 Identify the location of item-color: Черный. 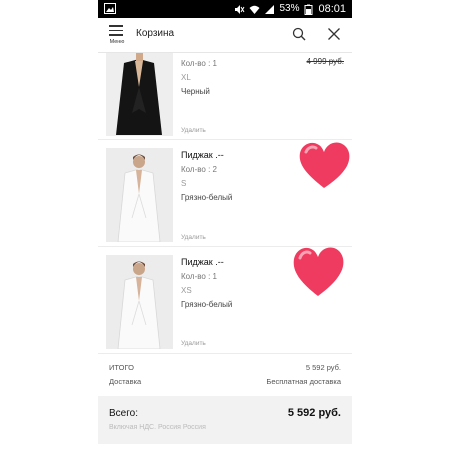
(195, 91).